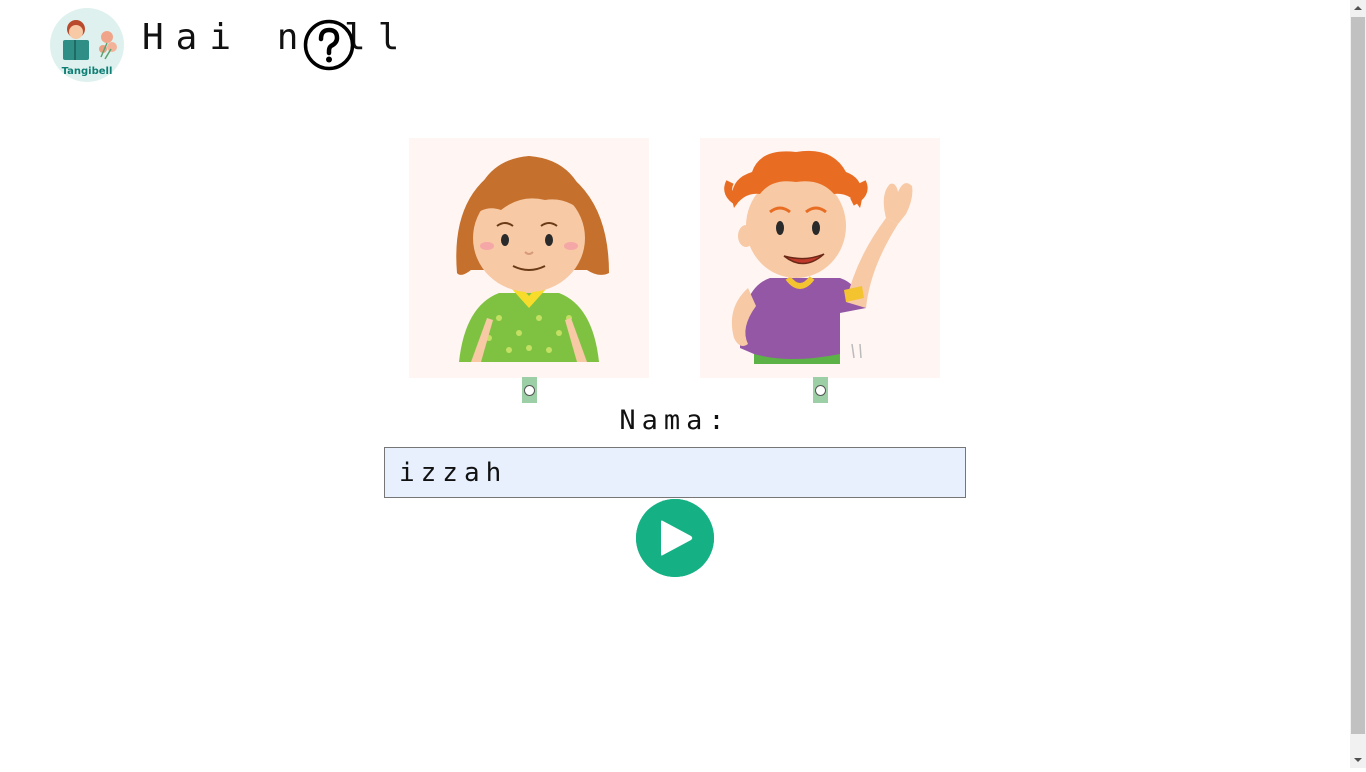  What do you see at coordinates (87, 71) in the screenshot?
I see `logo-text: Tangibell` at bounding box center [87, 71].